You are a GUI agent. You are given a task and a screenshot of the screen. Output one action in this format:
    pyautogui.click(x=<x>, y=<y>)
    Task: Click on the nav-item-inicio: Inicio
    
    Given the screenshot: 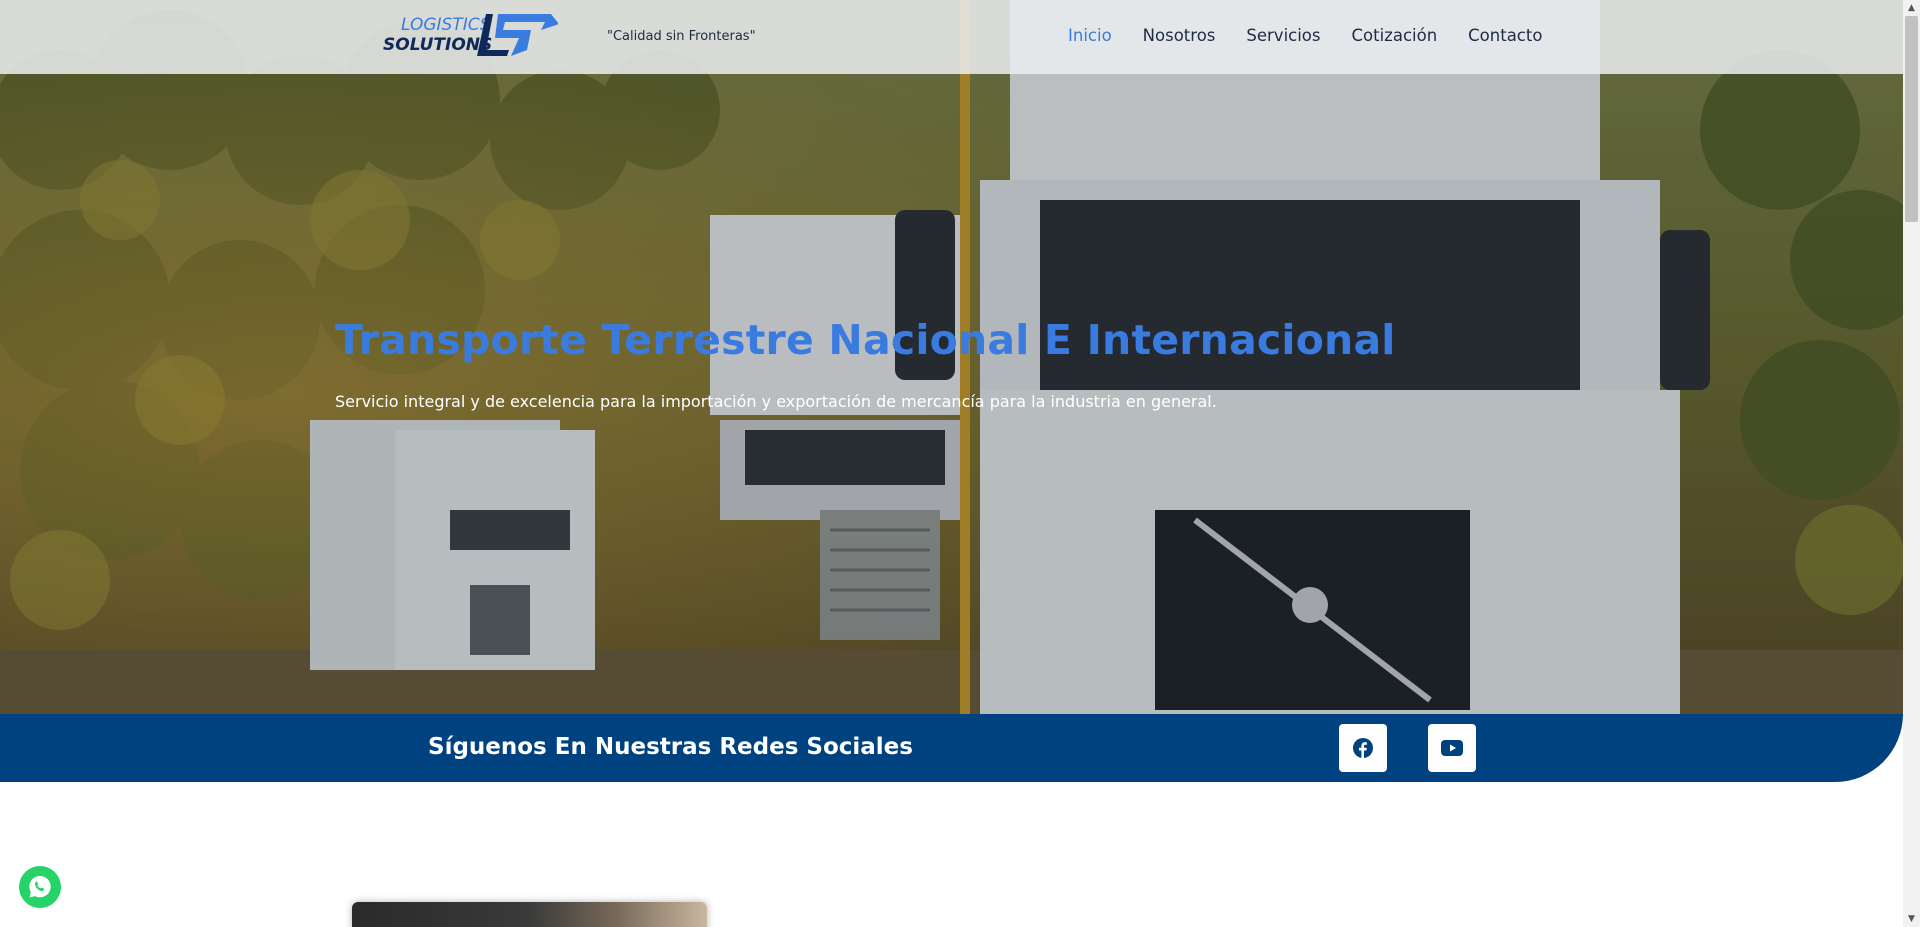 What is the action you would take?
    pyautogui.click(x=1090, y=35)
    